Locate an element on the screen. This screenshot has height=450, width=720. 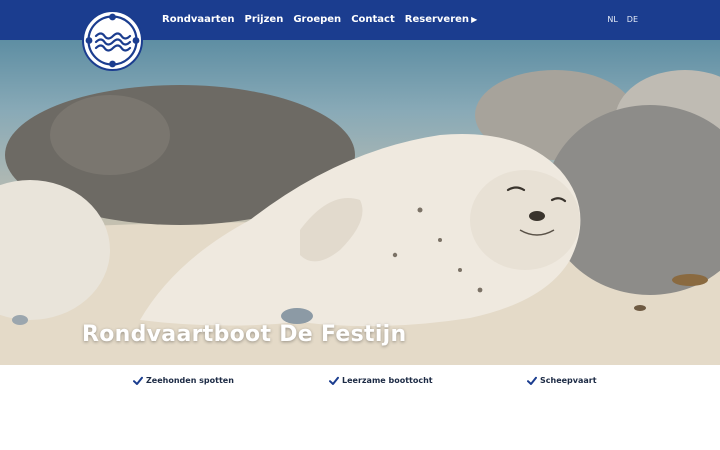
nav-prijzen: Prijzen is located at coordinates (263, 20).